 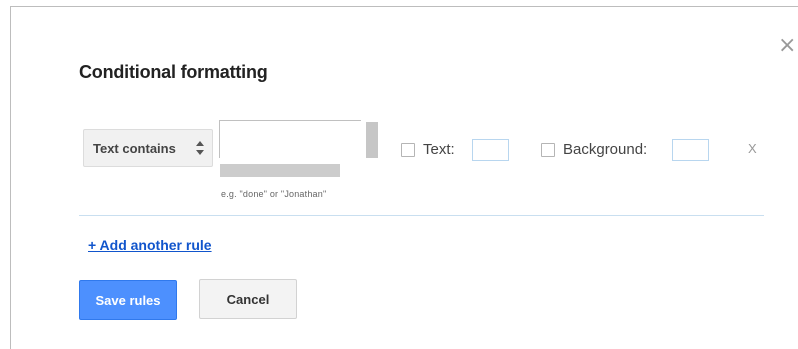 I want to click on remove-rule-icon: X, so click(x=752, y=148).